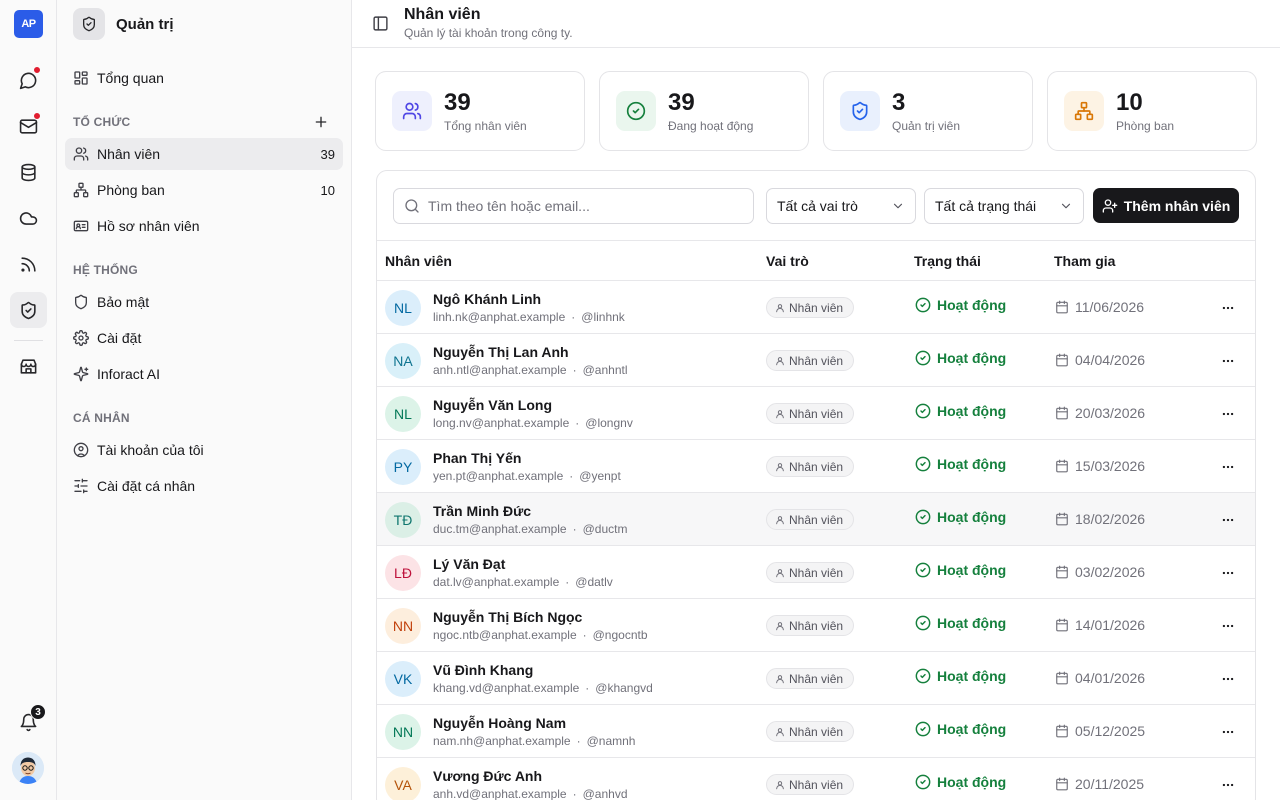 This screenshot has width=1280, height=800. What do you see at coordinates (817, 206) in the screenshot?
I see `role-filter-value: Tất cả vai trò` at bounding box center [817, 206].